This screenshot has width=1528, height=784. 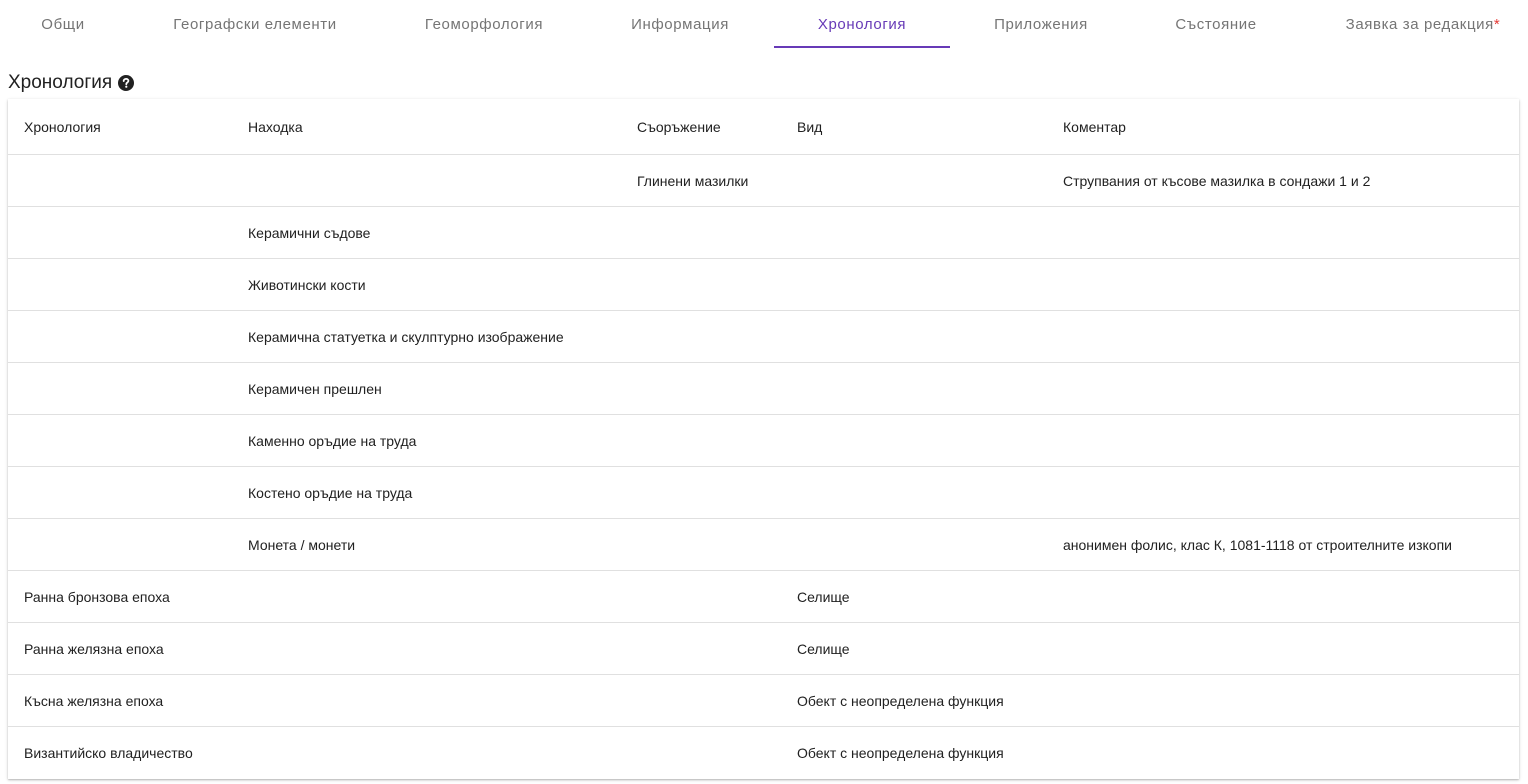 What do you see at coordinates (701, 180) in the screenshot?
I see `cell-structure: Глинени мазилки` at bounding box center [701, 180].